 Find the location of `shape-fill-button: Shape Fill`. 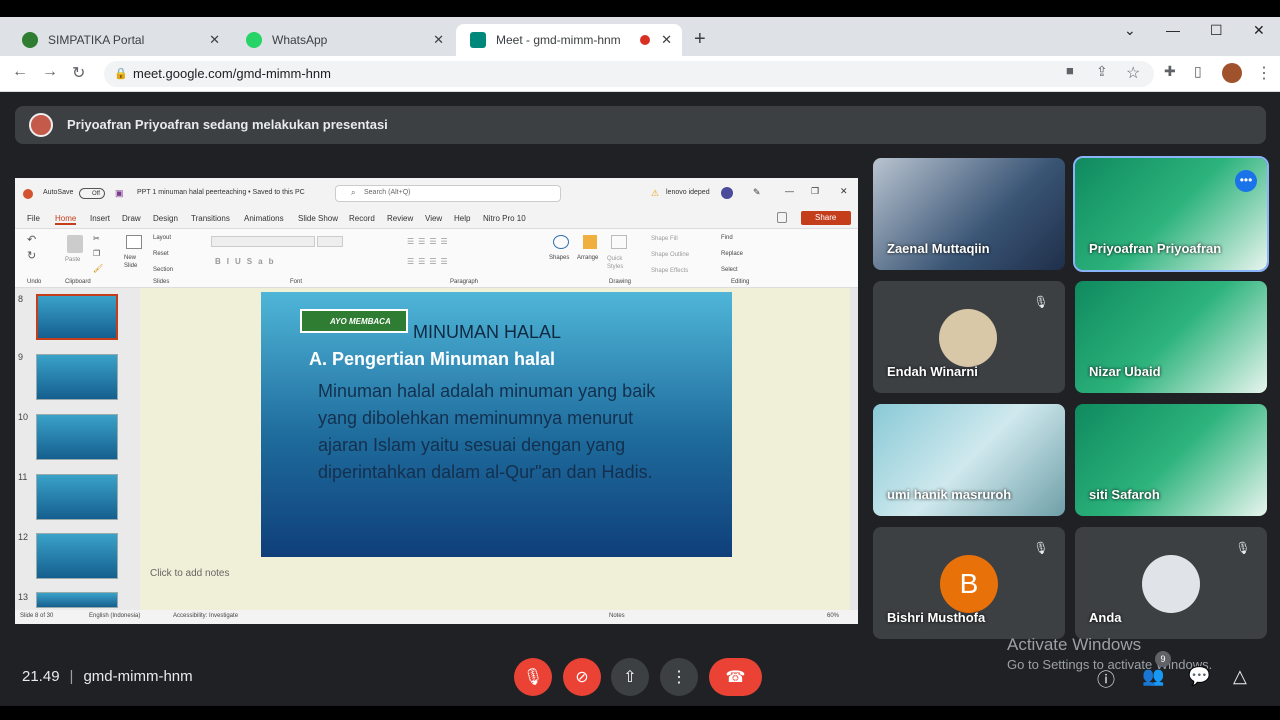

shape-fill-button: Shape Fill is located at coordinates (664, 239).